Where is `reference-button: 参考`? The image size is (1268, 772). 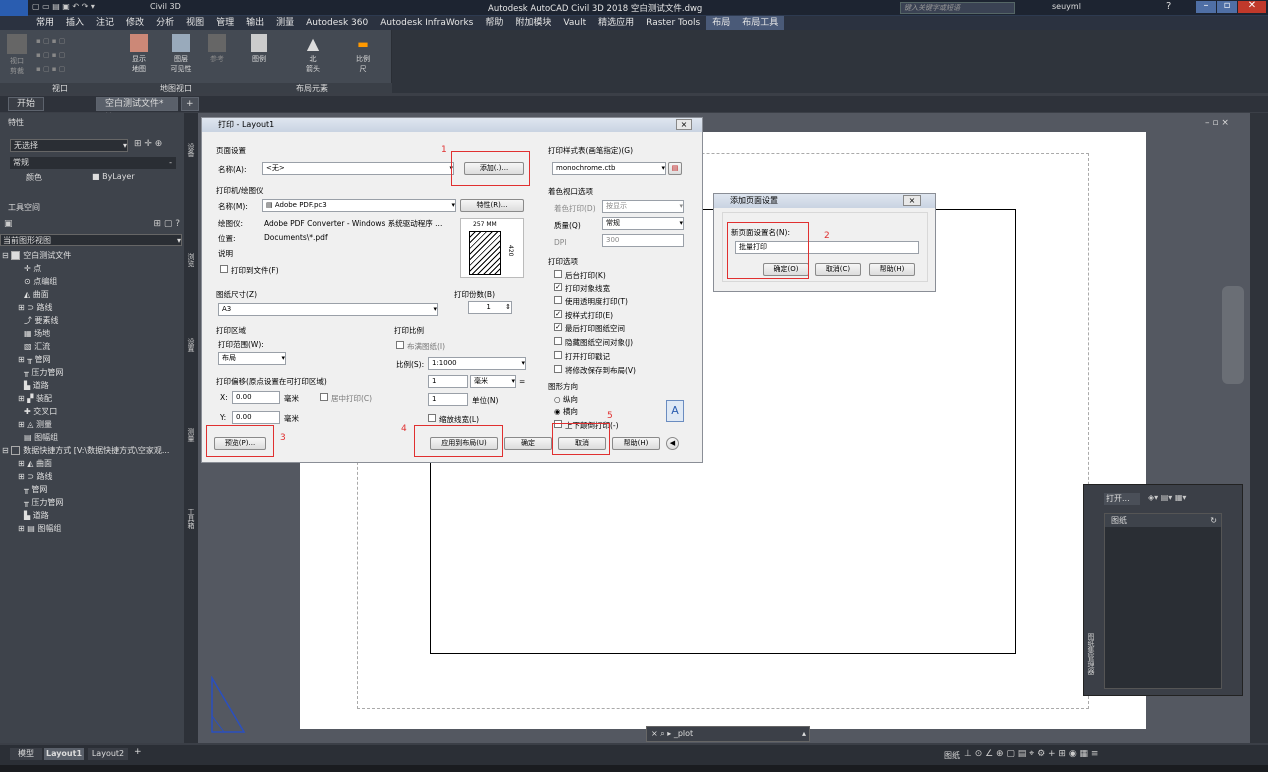
reference-button: 参考 is located at coordinates (217, 56).